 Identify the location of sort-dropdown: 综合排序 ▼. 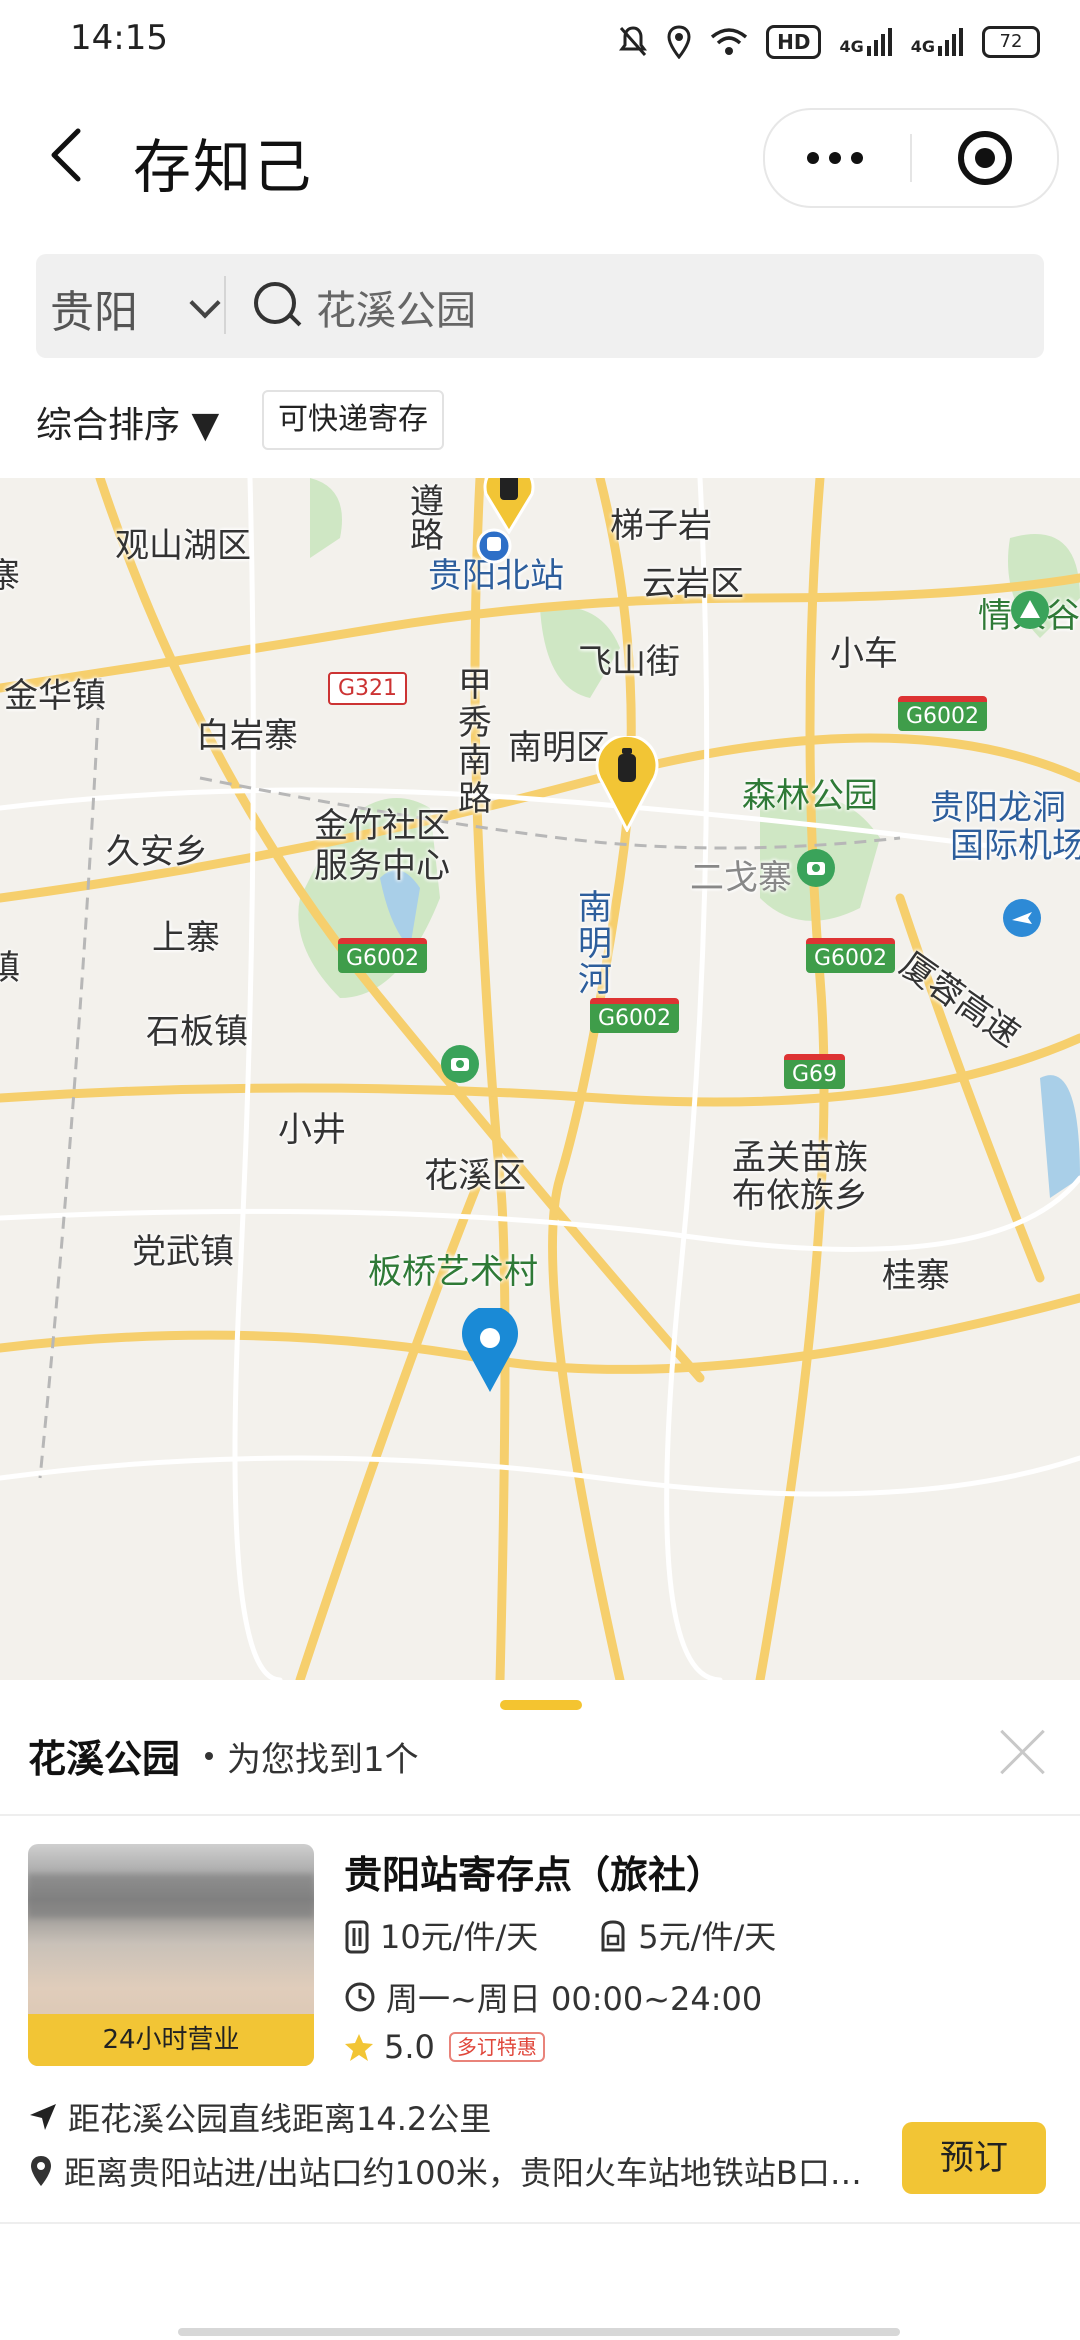
(127, 422).